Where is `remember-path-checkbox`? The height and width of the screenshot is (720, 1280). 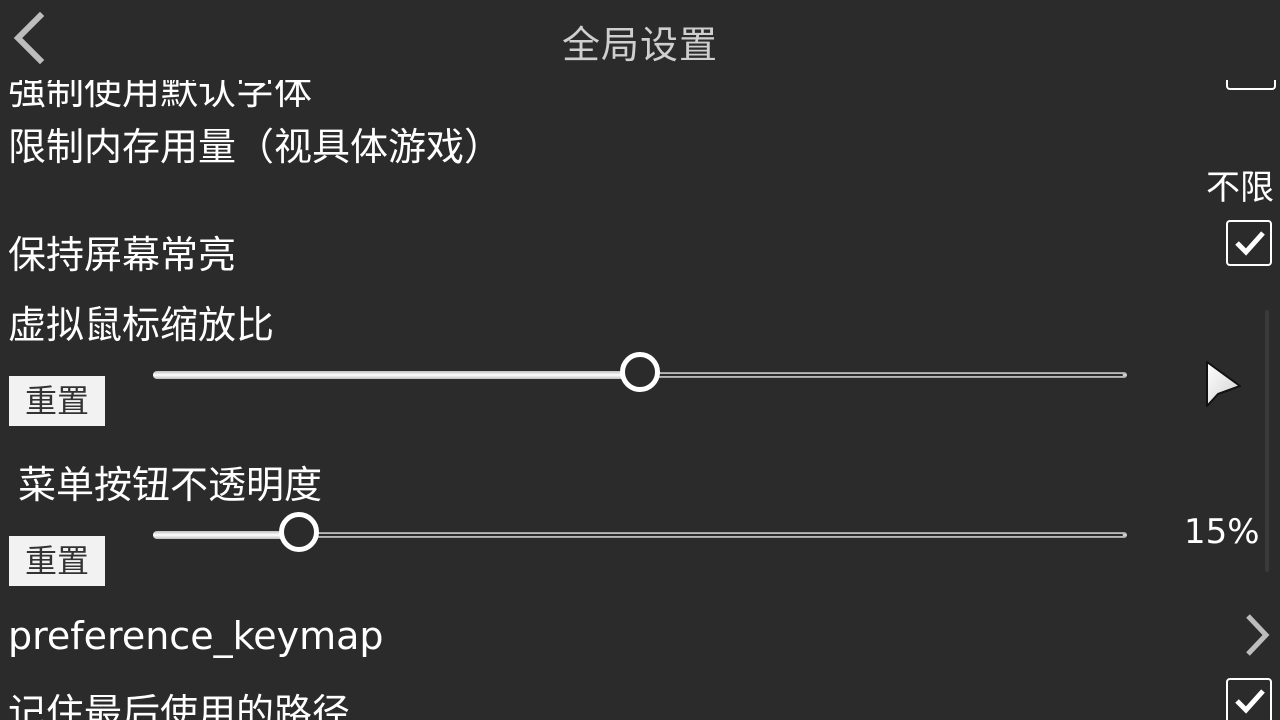 remember-path-checkbox is located at coordinates (1249, 699).